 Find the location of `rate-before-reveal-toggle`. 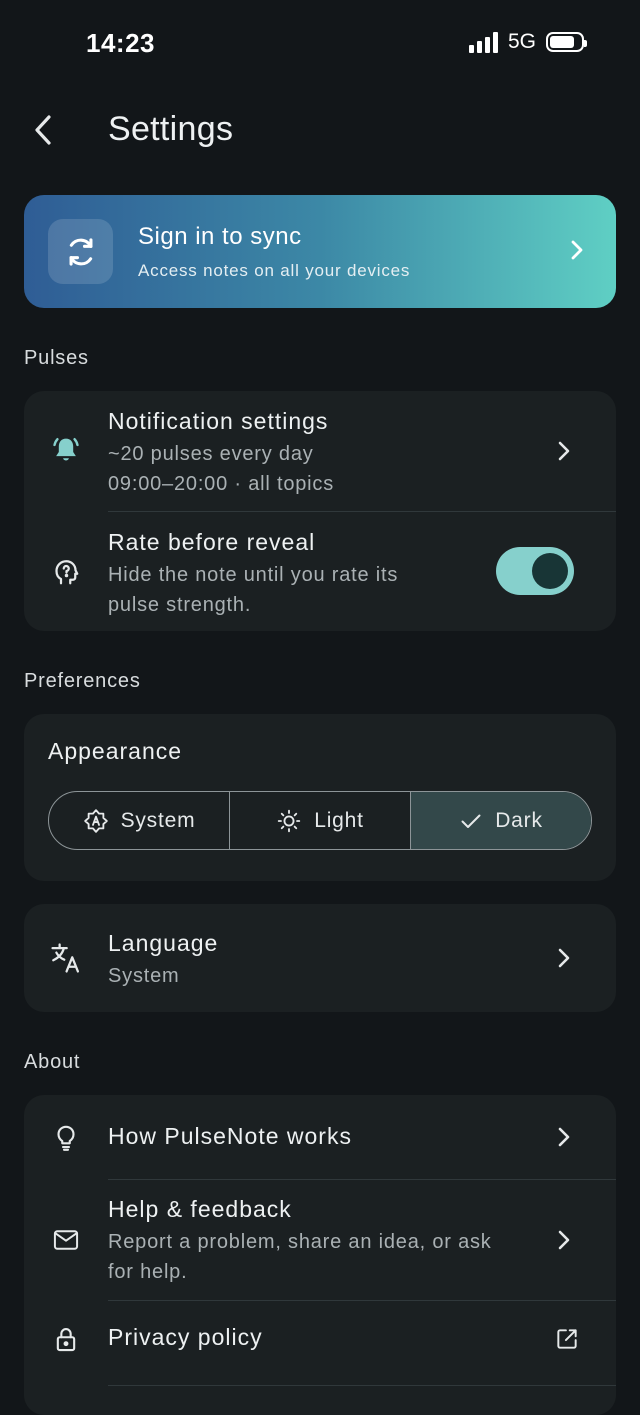

rate-before-reveal-toggle is located at coordinates (535, 571).